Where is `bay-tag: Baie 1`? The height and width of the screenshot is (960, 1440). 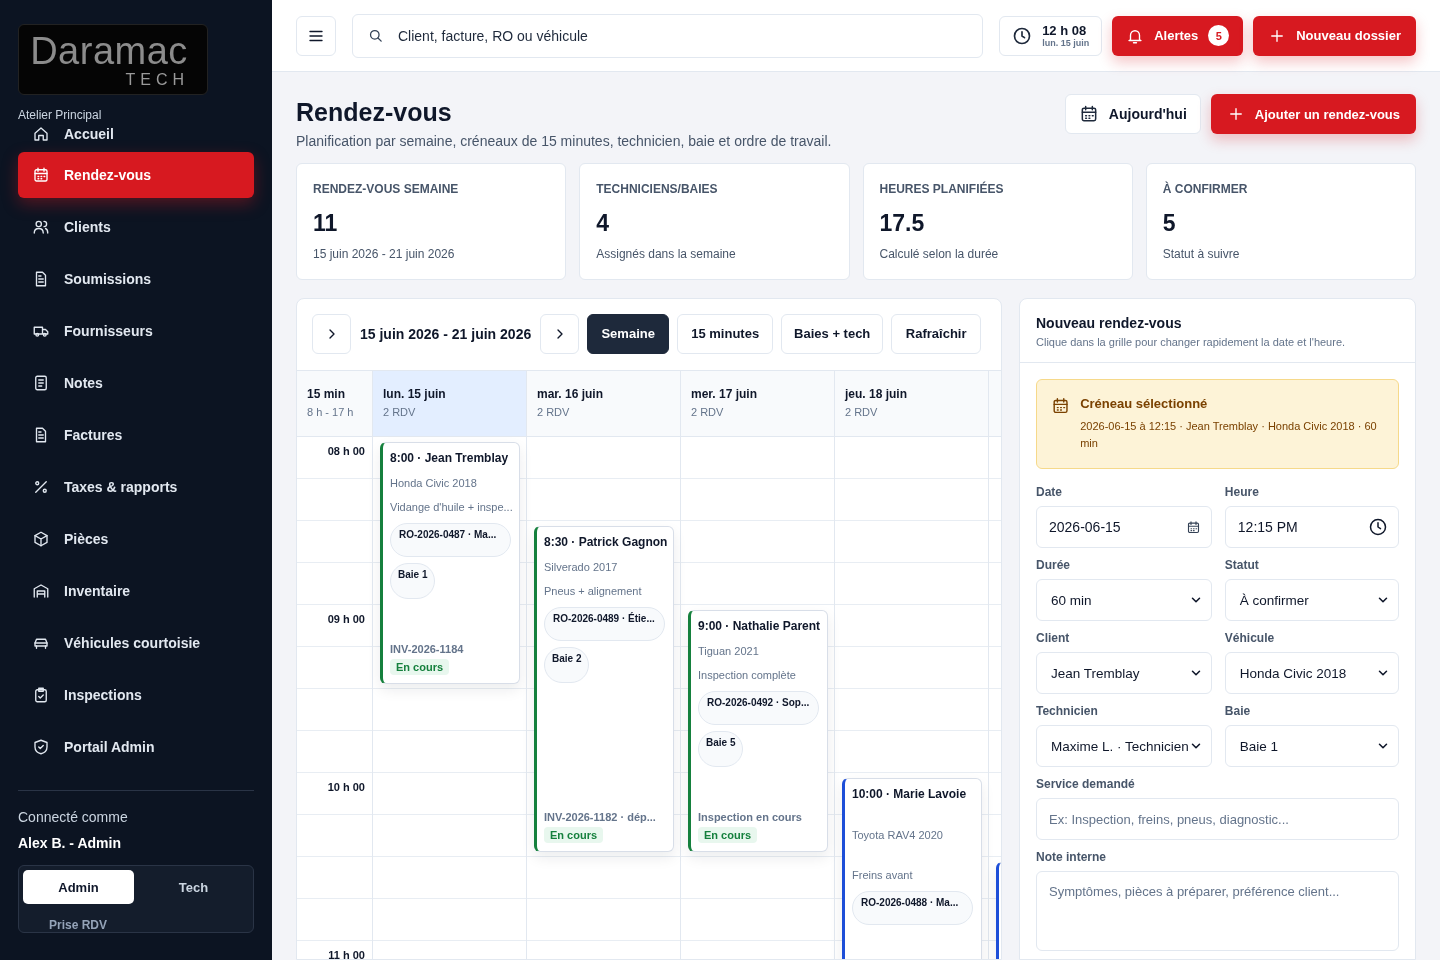 bay-tag: Baie 1 is located at coordinates (413, 581).